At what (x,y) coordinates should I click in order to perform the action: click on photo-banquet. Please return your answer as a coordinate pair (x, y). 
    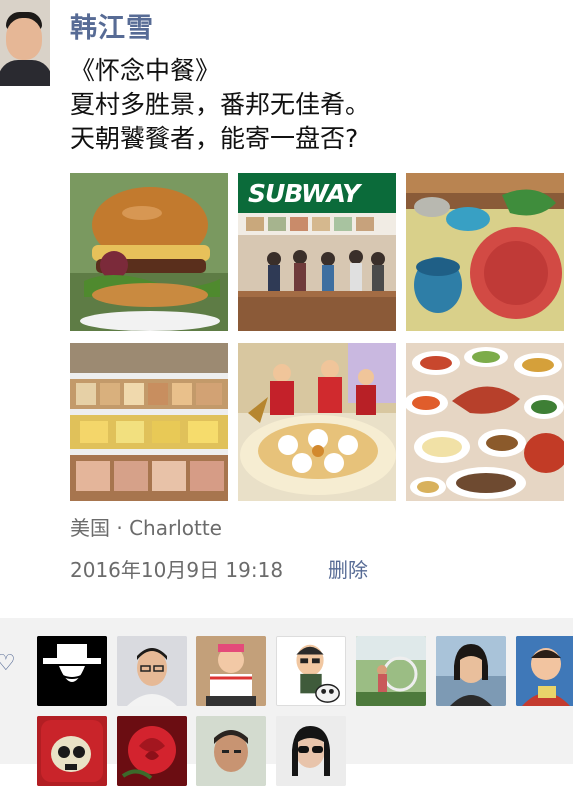
    Looking at the image, I should click on (317, 422).